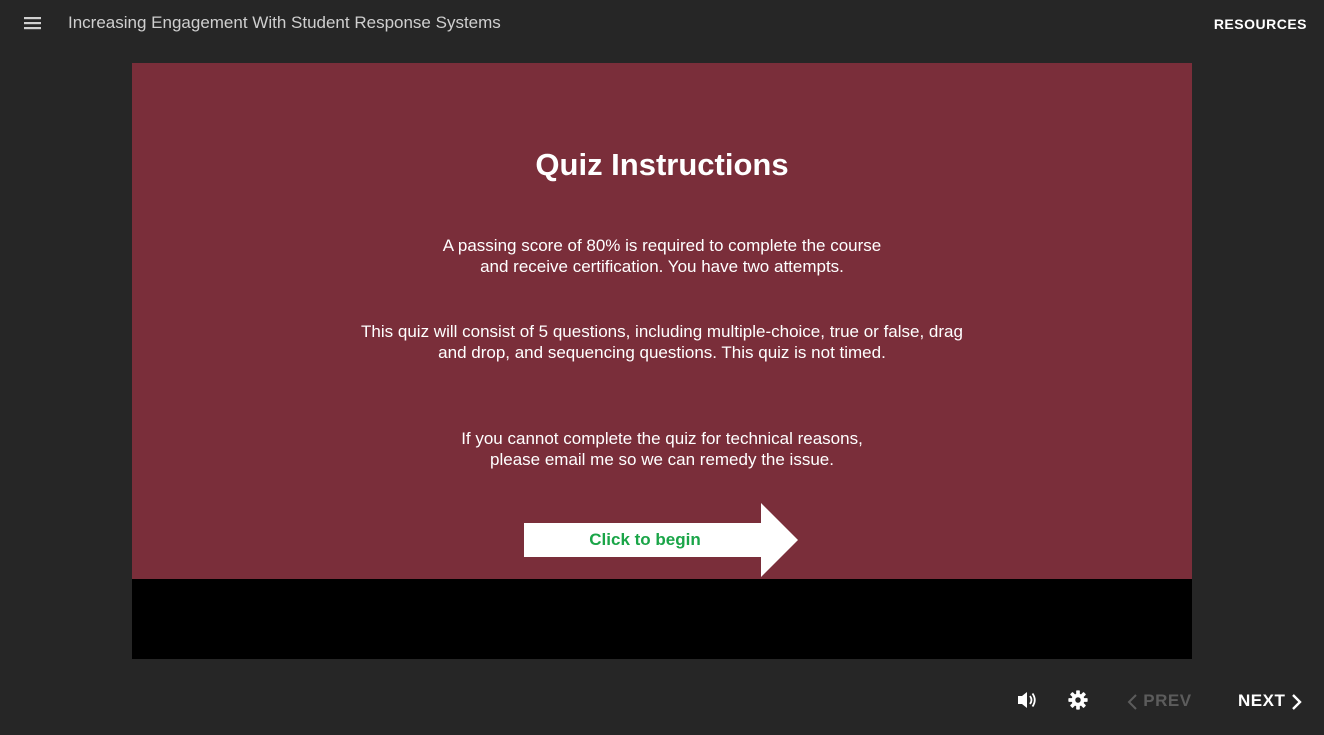 The height and width of the screenshot is (735, 1324). I want to click on volume-icon, so click(1028, 700).